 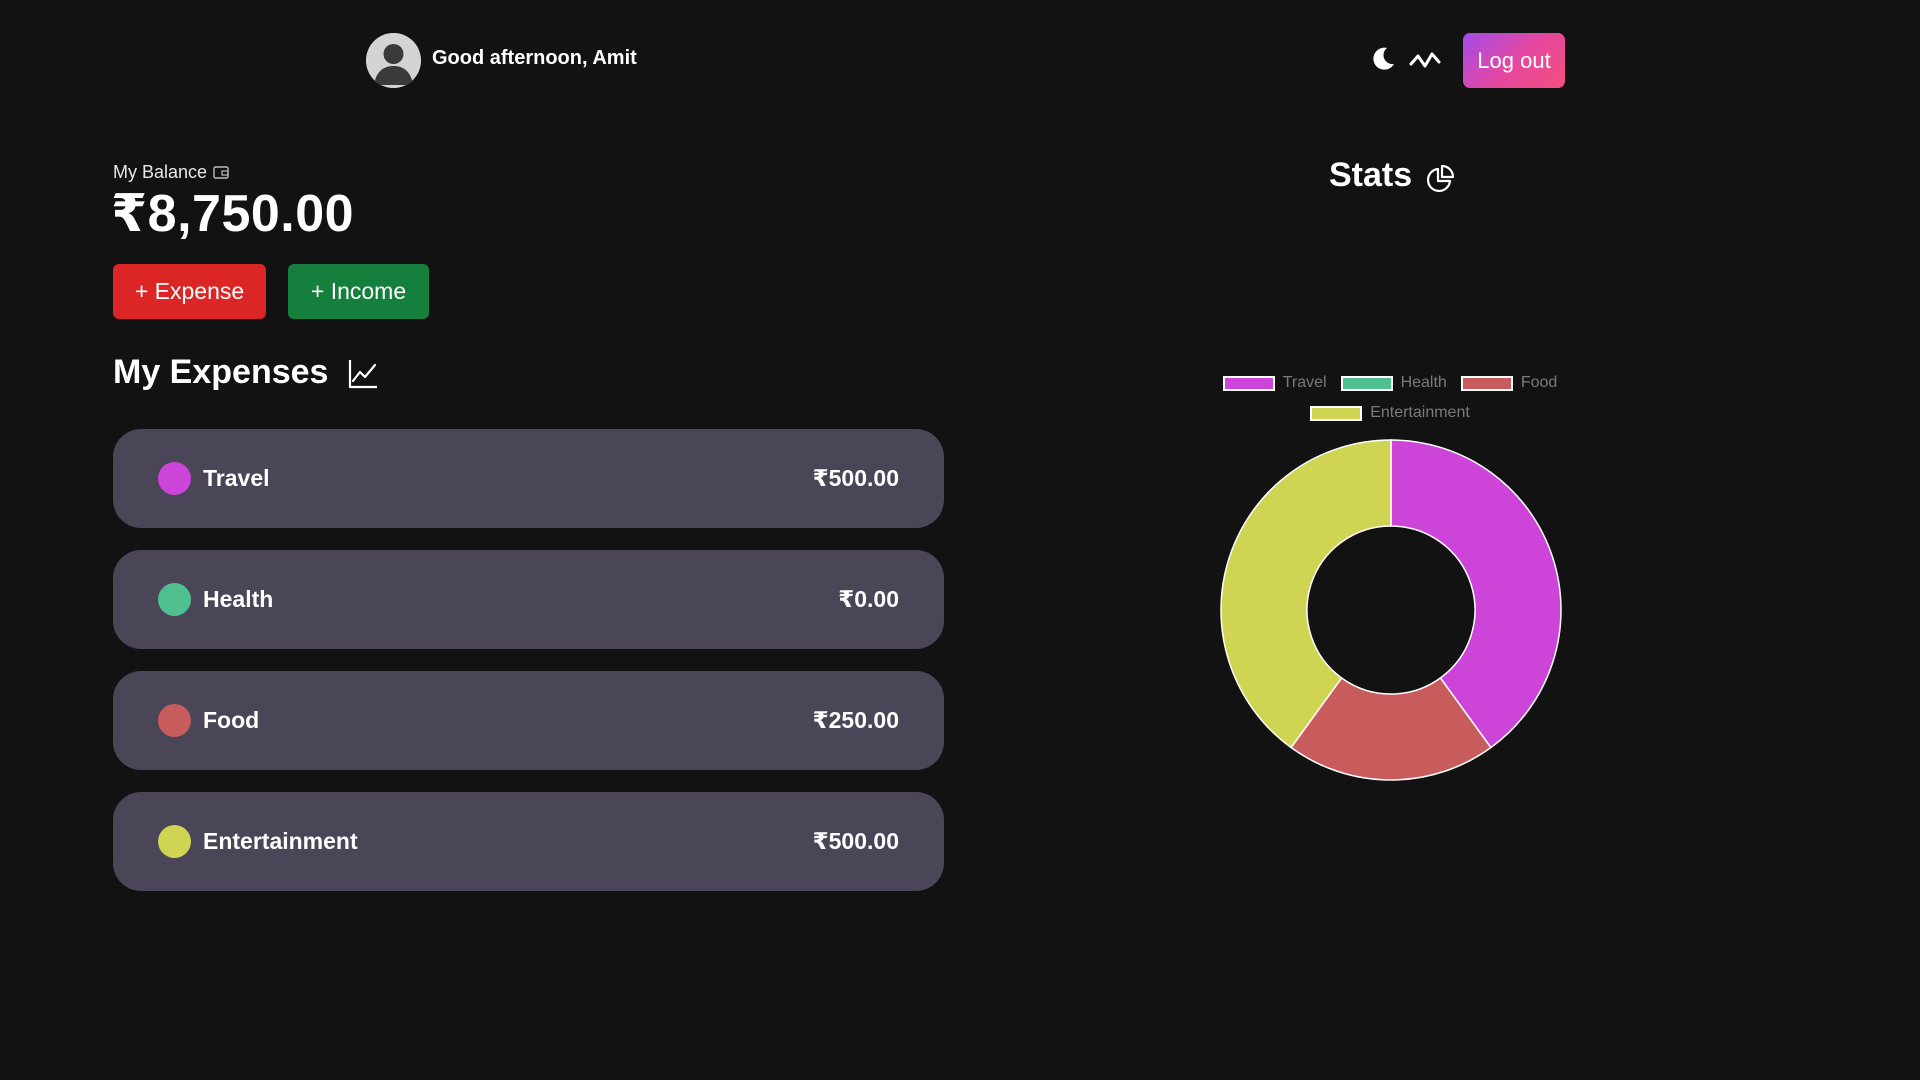 What do you see at coordinates (528, 599) in the screenshot?
I see `expense-item-health: Health ₹0.00` at bounding box center [528, 599].